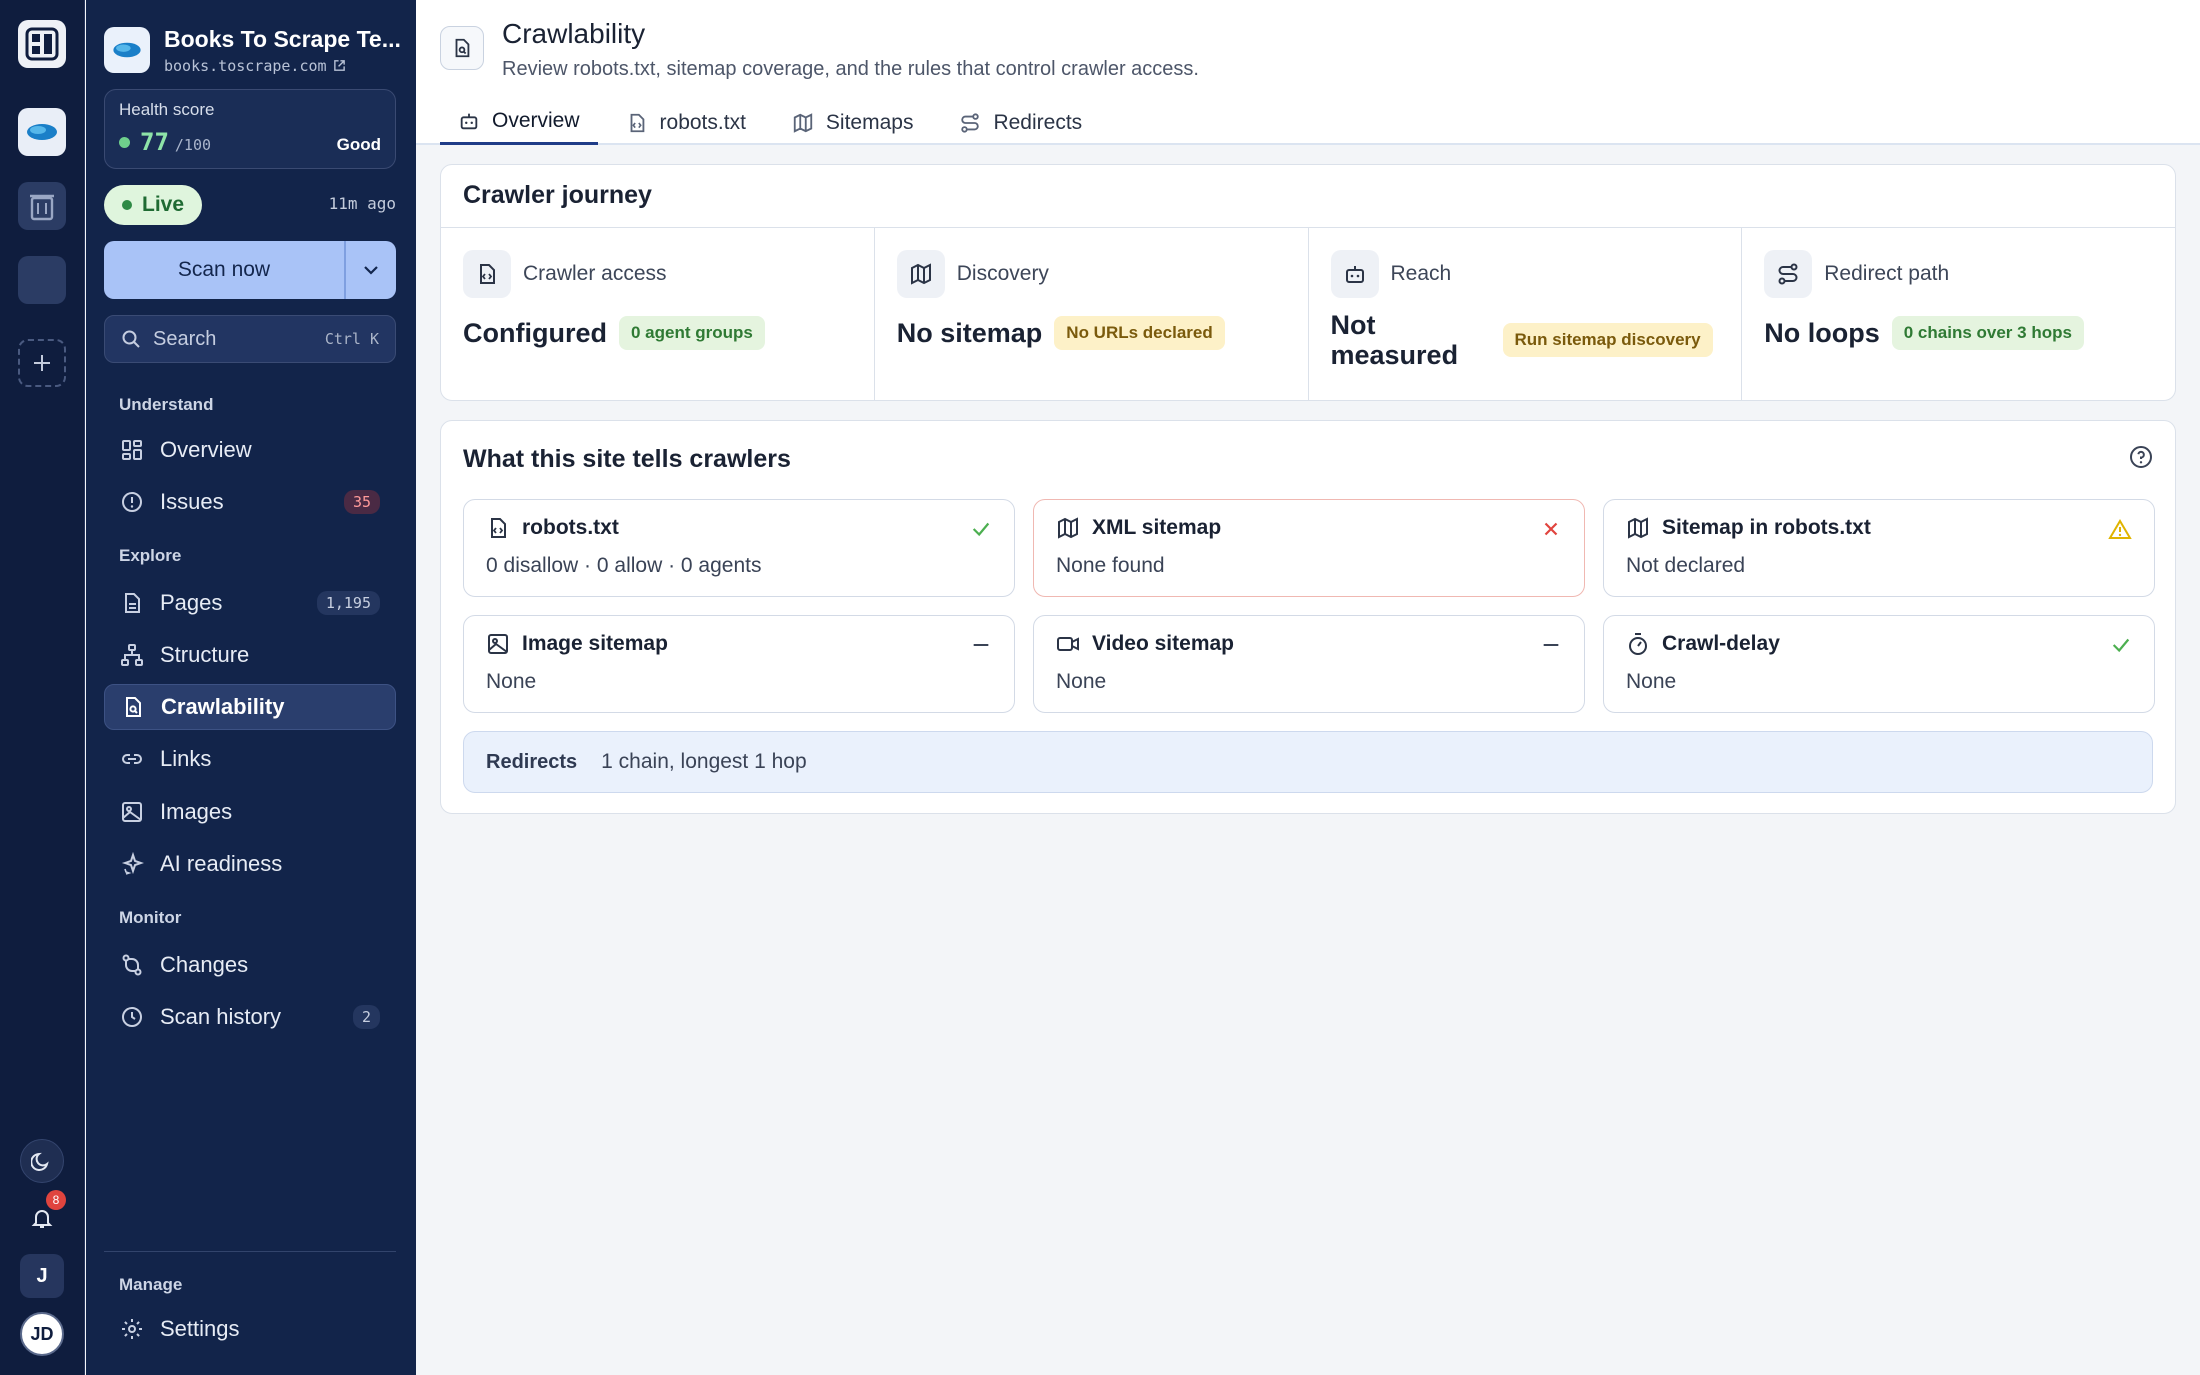 Image resolution: width=2200 pixels, height=1375 pixels. What do you see at coordinates (250, 603) in the screenshot?
I see `sidebar-item-pages: Pages 1,195` at bounding box center [250, 603].